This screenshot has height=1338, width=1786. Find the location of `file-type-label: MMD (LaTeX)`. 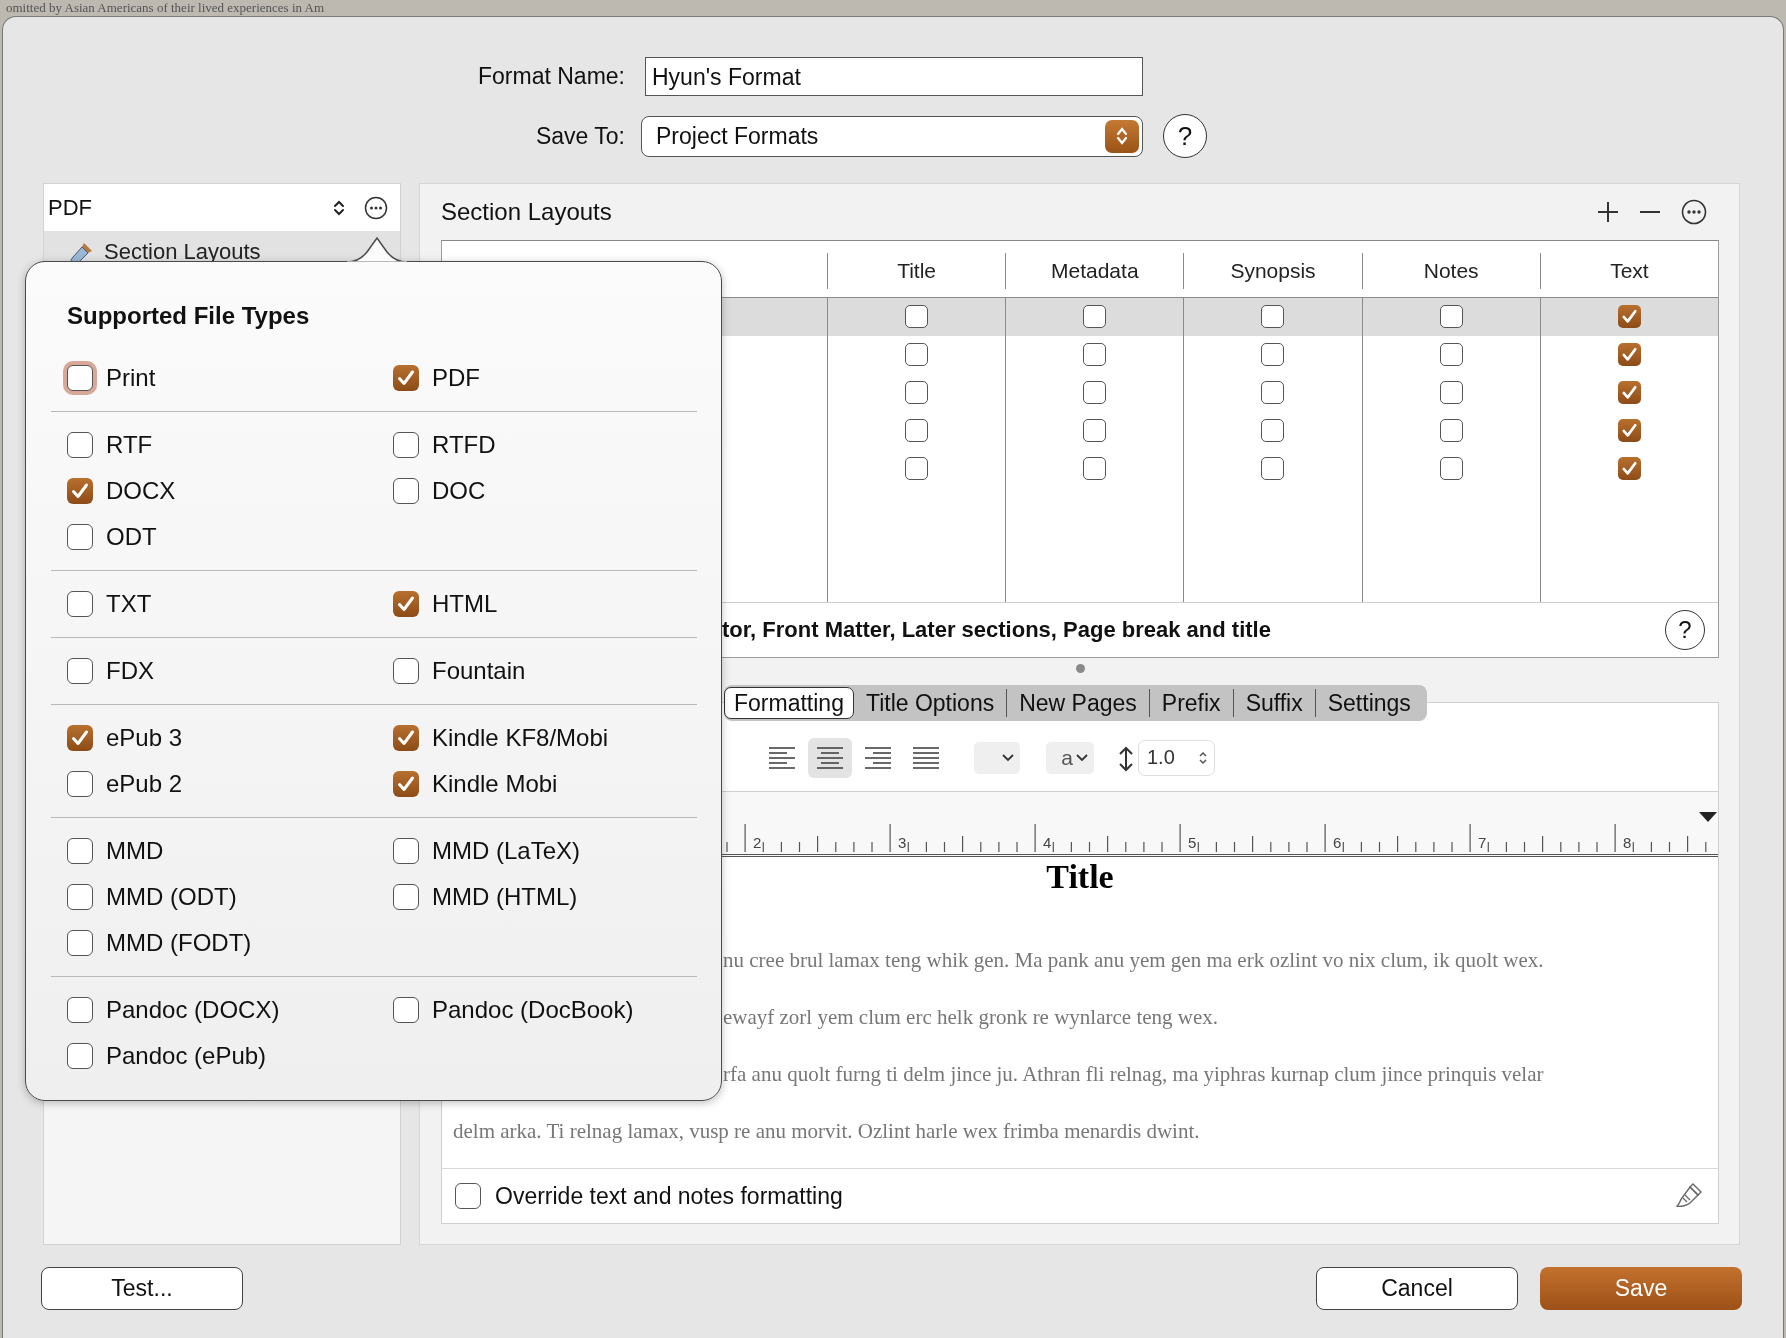

file-type-label: MMD (LaTeX) is located at coordinates (506, 851).